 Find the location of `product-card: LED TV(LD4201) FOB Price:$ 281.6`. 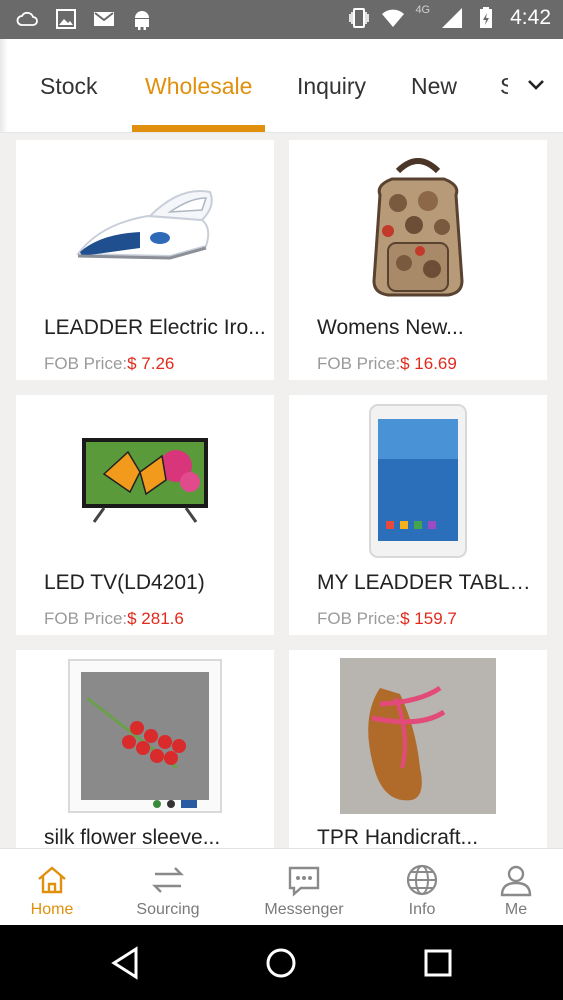

product-card: LED TV(LD4201) FOB Price:$ 281.6 is located at coordinates (145, 515).